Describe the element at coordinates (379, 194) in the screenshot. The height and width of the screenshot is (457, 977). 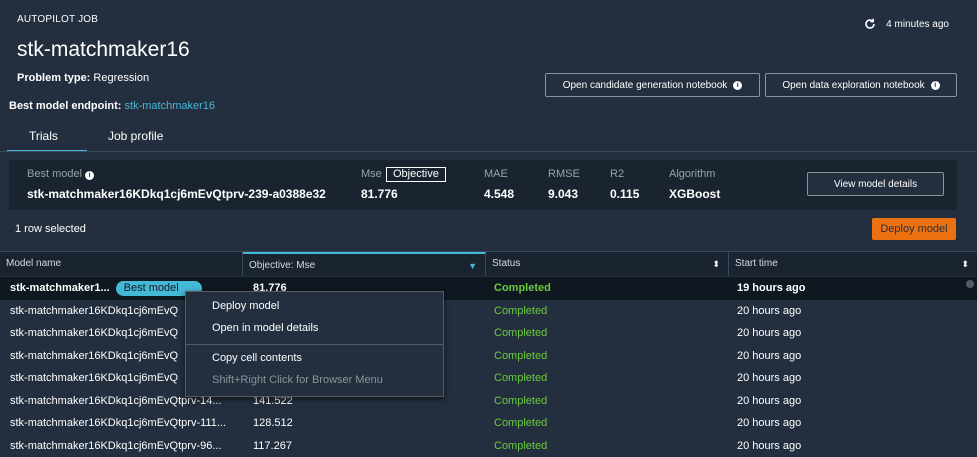
I see `mse-value: 81.776` at that location.